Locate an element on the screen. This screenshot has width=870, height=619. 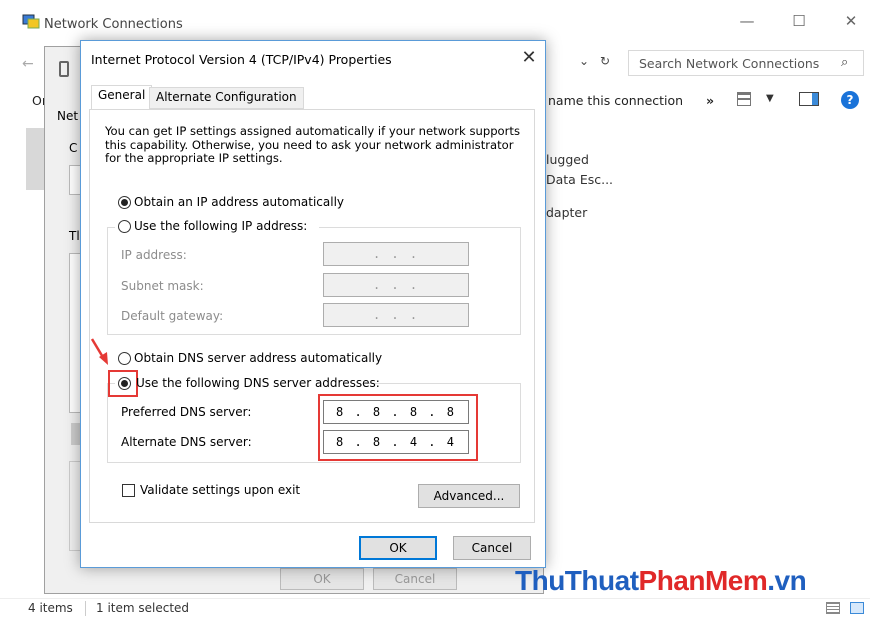
behind-tab-label: Net is located at coordinates (68, 116).